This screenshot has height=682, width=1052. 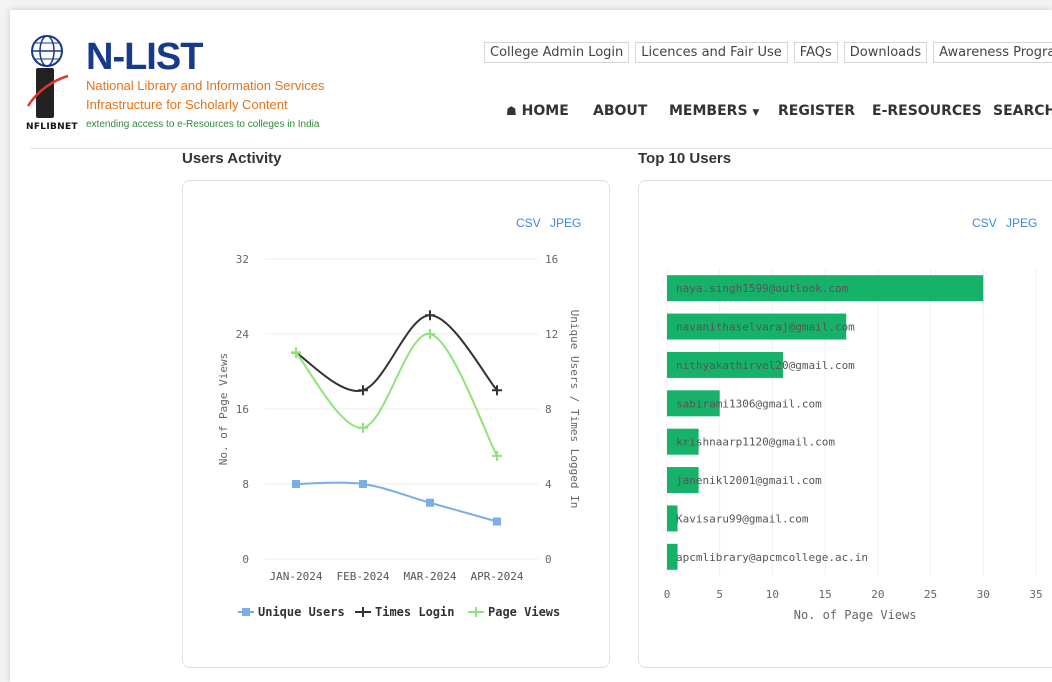 What do you see at coordinates (719, 594) in the screenshot?
I see `x-tick-label: 5` at bounding box center [719, 594].